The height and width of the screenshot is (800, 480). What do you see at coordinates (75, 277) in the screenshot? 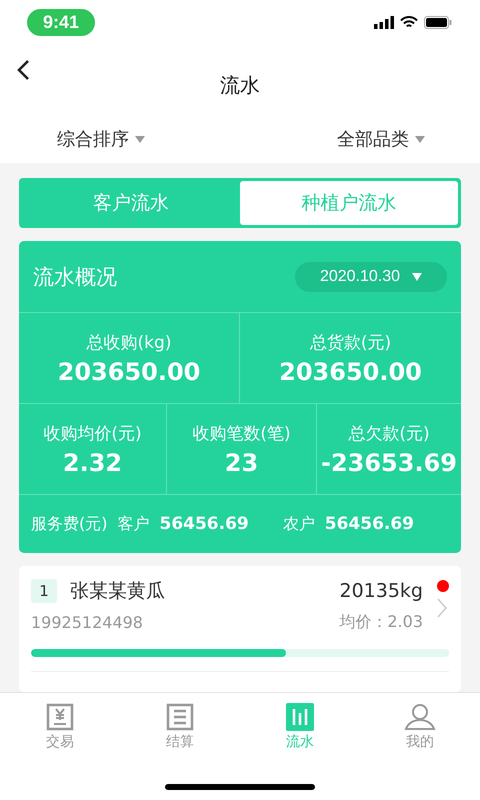
I see `card-title: 流水概况` at bounding box center [75, 277].